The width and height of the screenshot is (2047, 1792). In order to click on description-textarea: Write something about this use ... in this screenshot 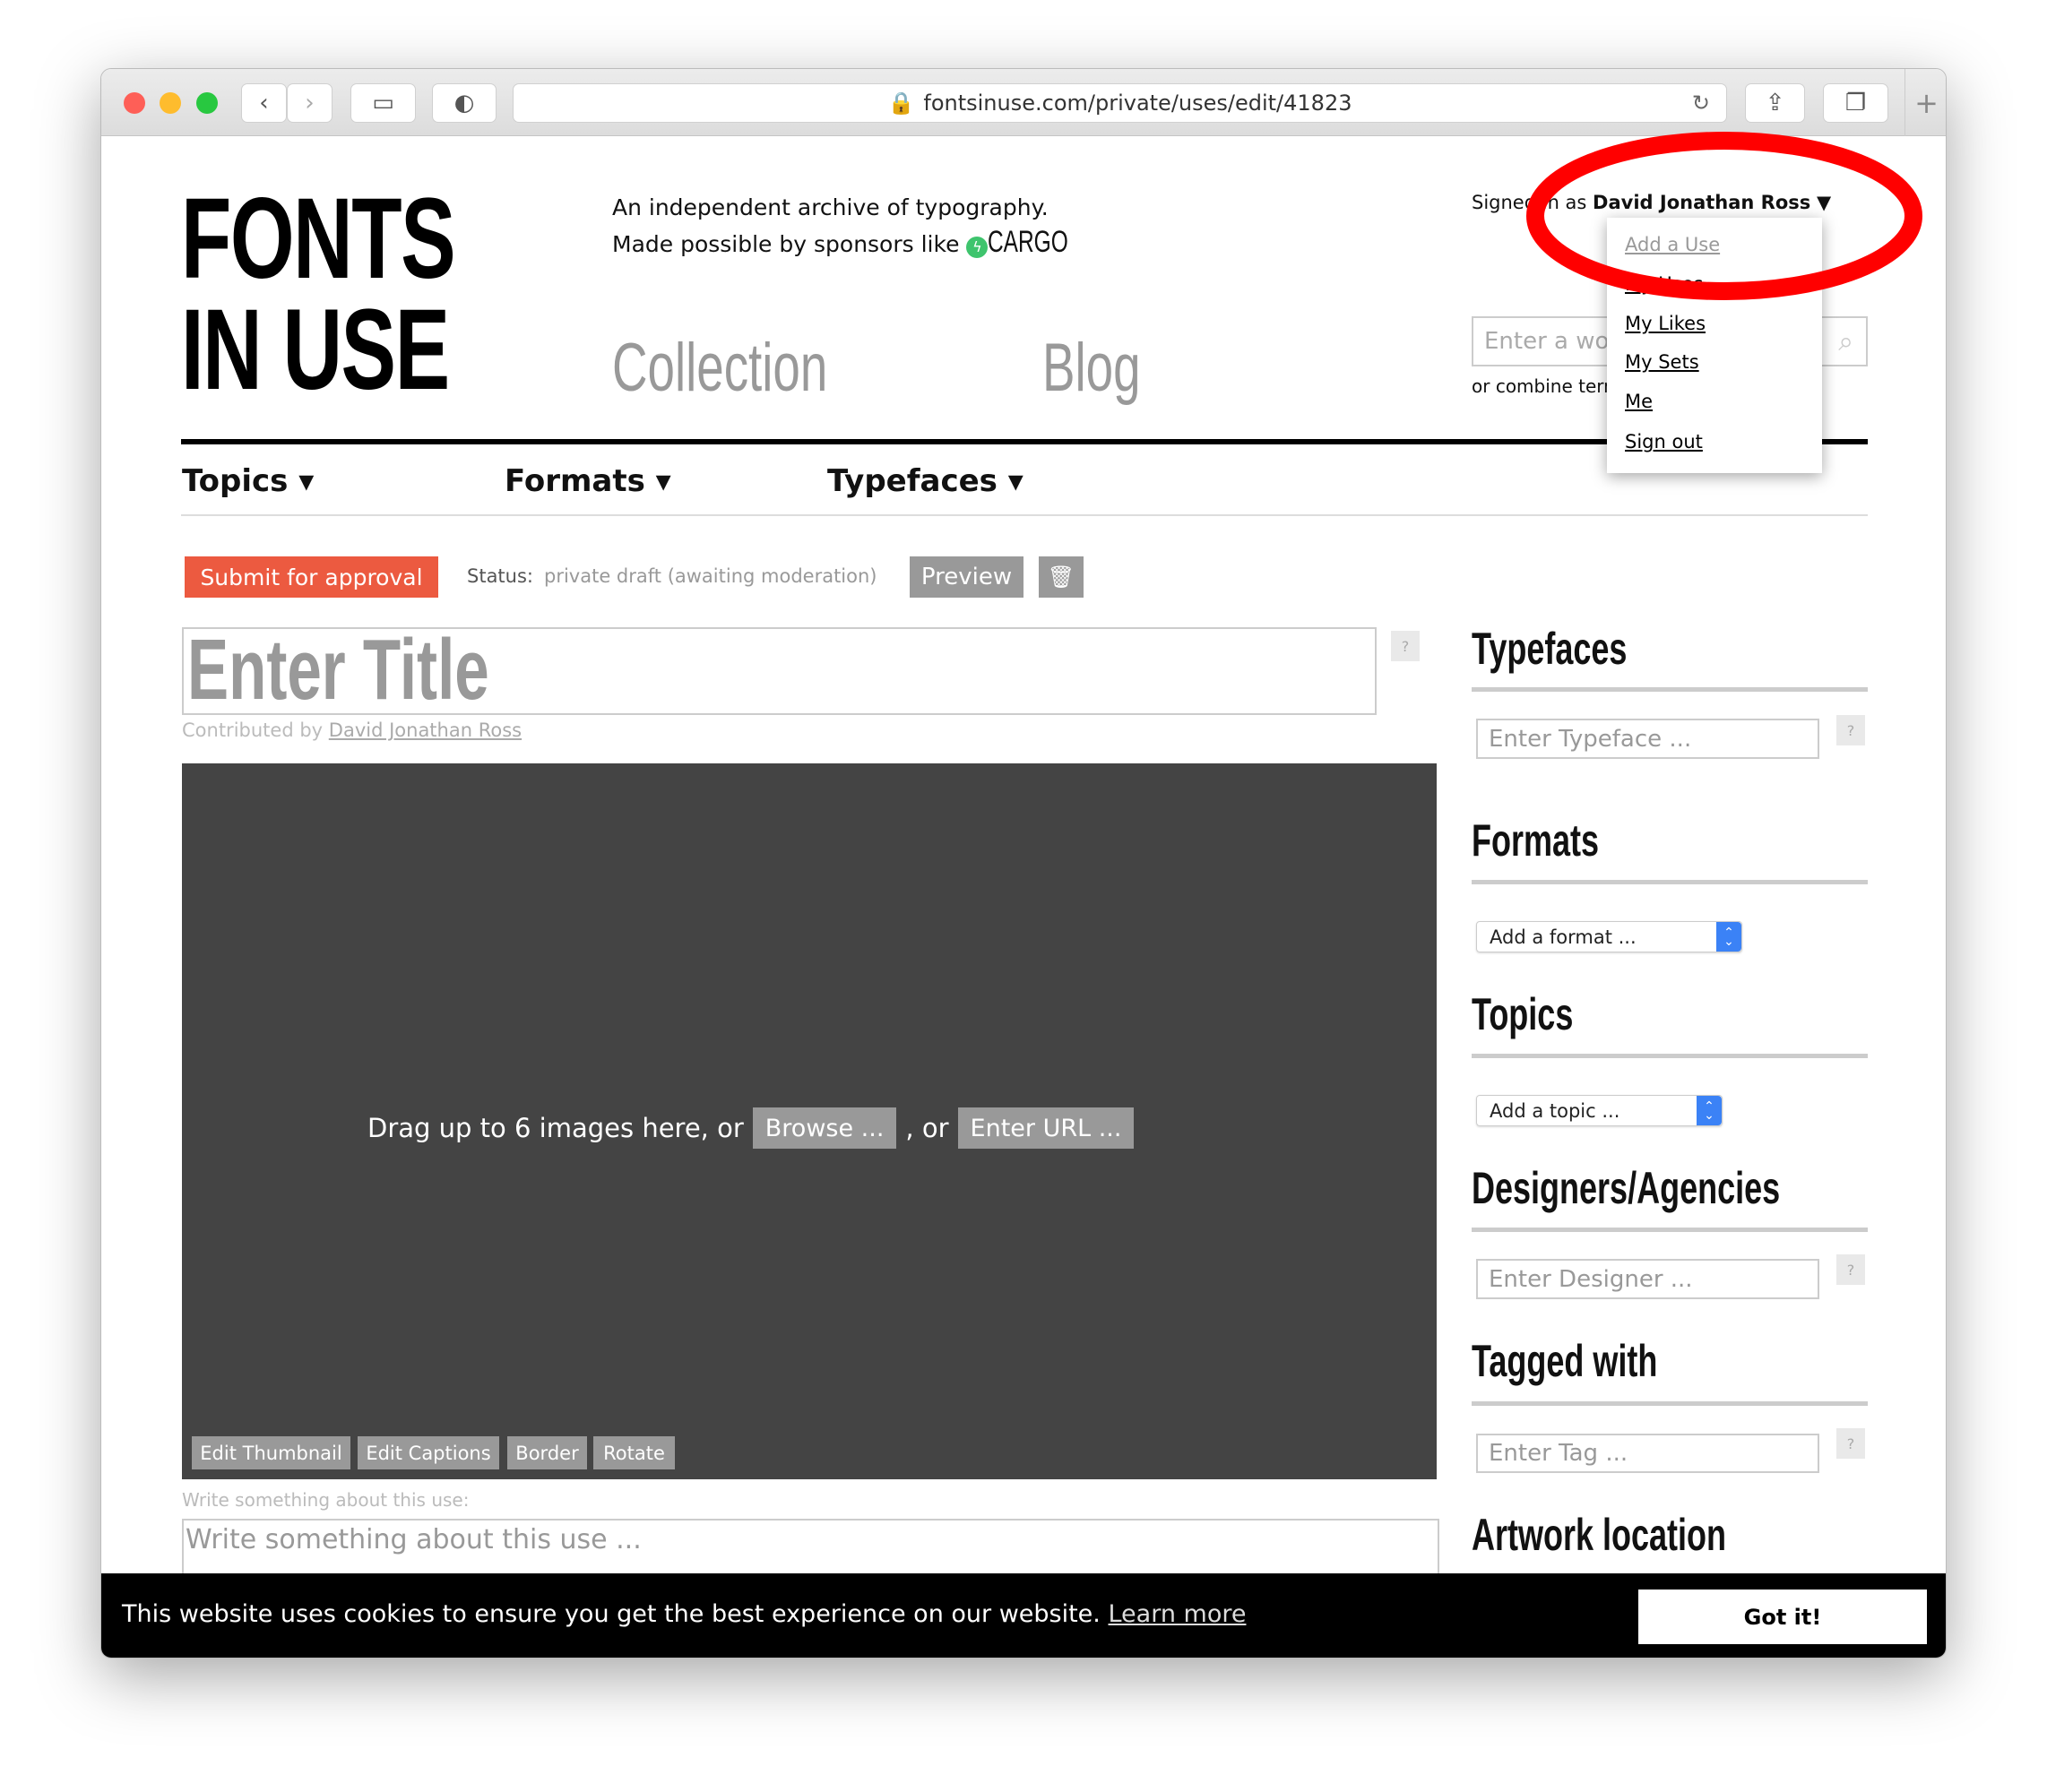, I will do `click(811, 1550)`.